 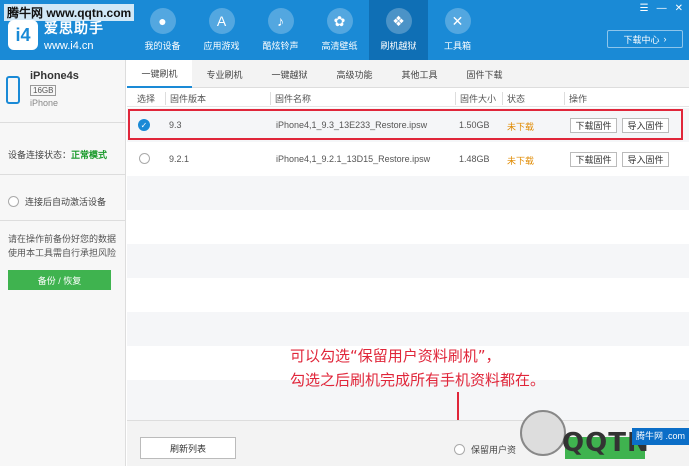 I want to click on firmware-table: 选择 固件版本 固件名称 固件大小 状态 操作, so click(x=408, y=97).